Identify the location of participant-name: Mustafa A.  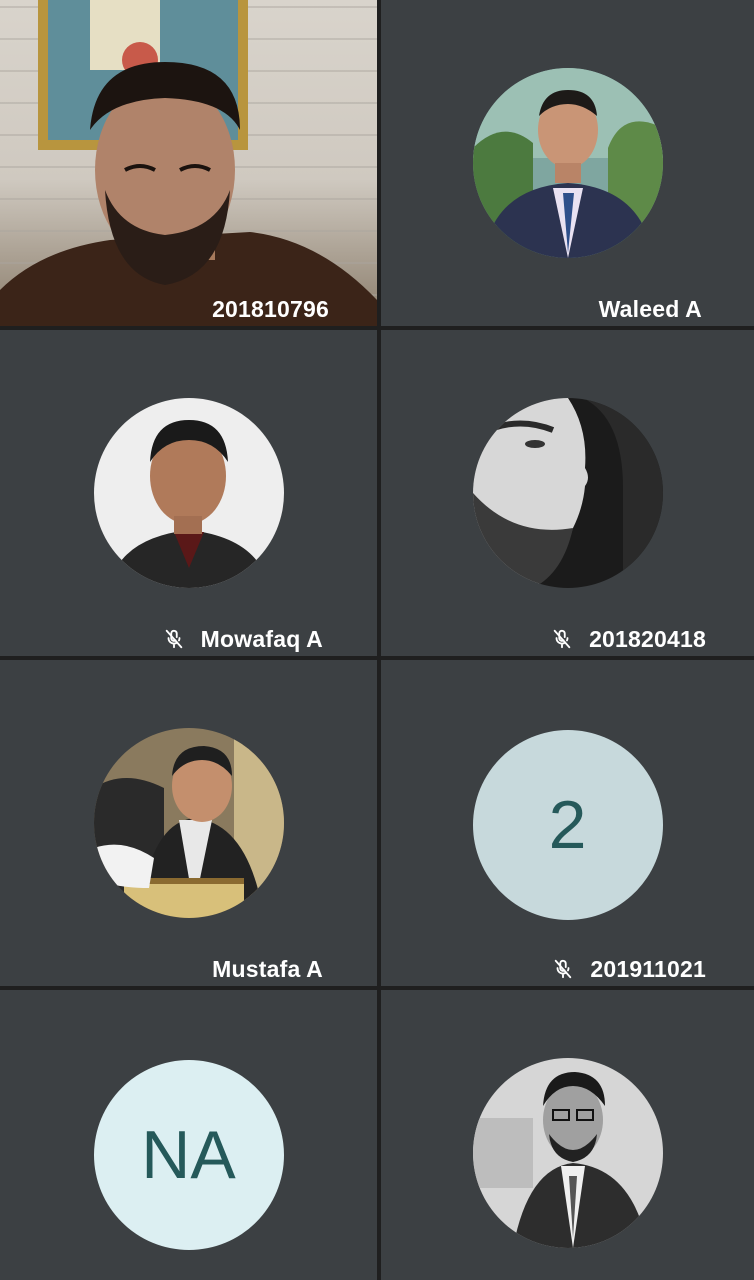
(267, 968).